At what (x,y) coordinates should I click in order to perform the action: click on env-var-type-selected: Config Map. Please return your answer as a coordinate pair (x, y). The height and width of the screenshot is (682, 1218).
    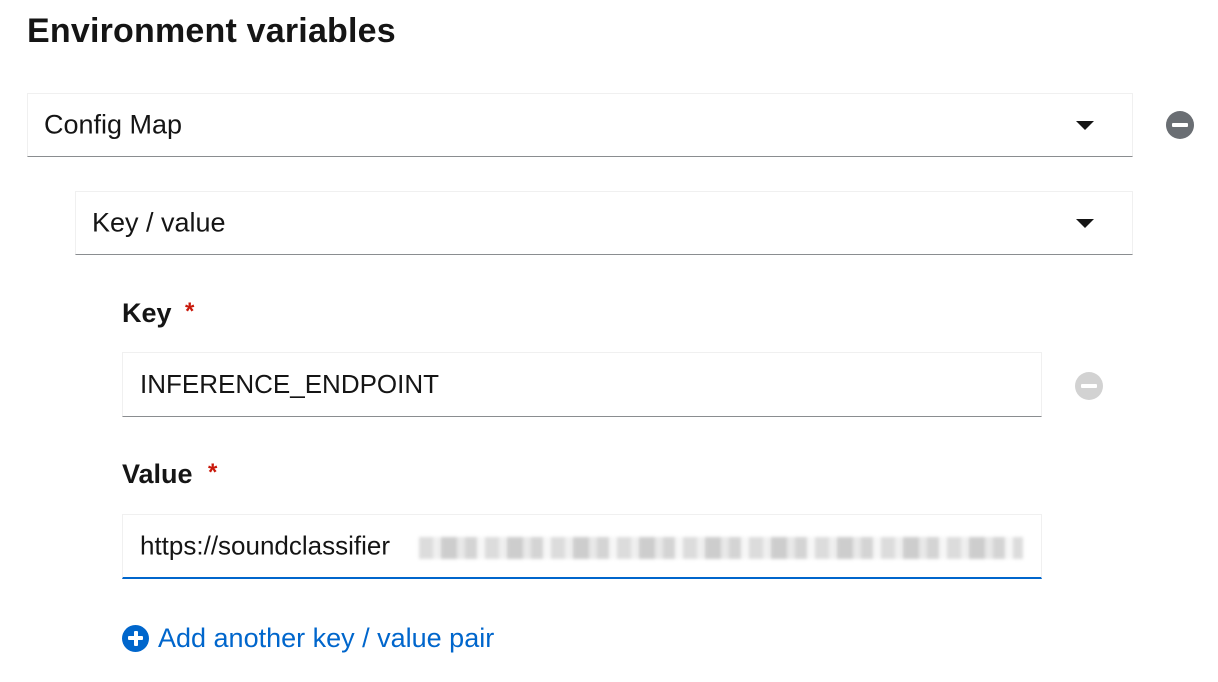
    Looking at the image, I should click on (113, 124).